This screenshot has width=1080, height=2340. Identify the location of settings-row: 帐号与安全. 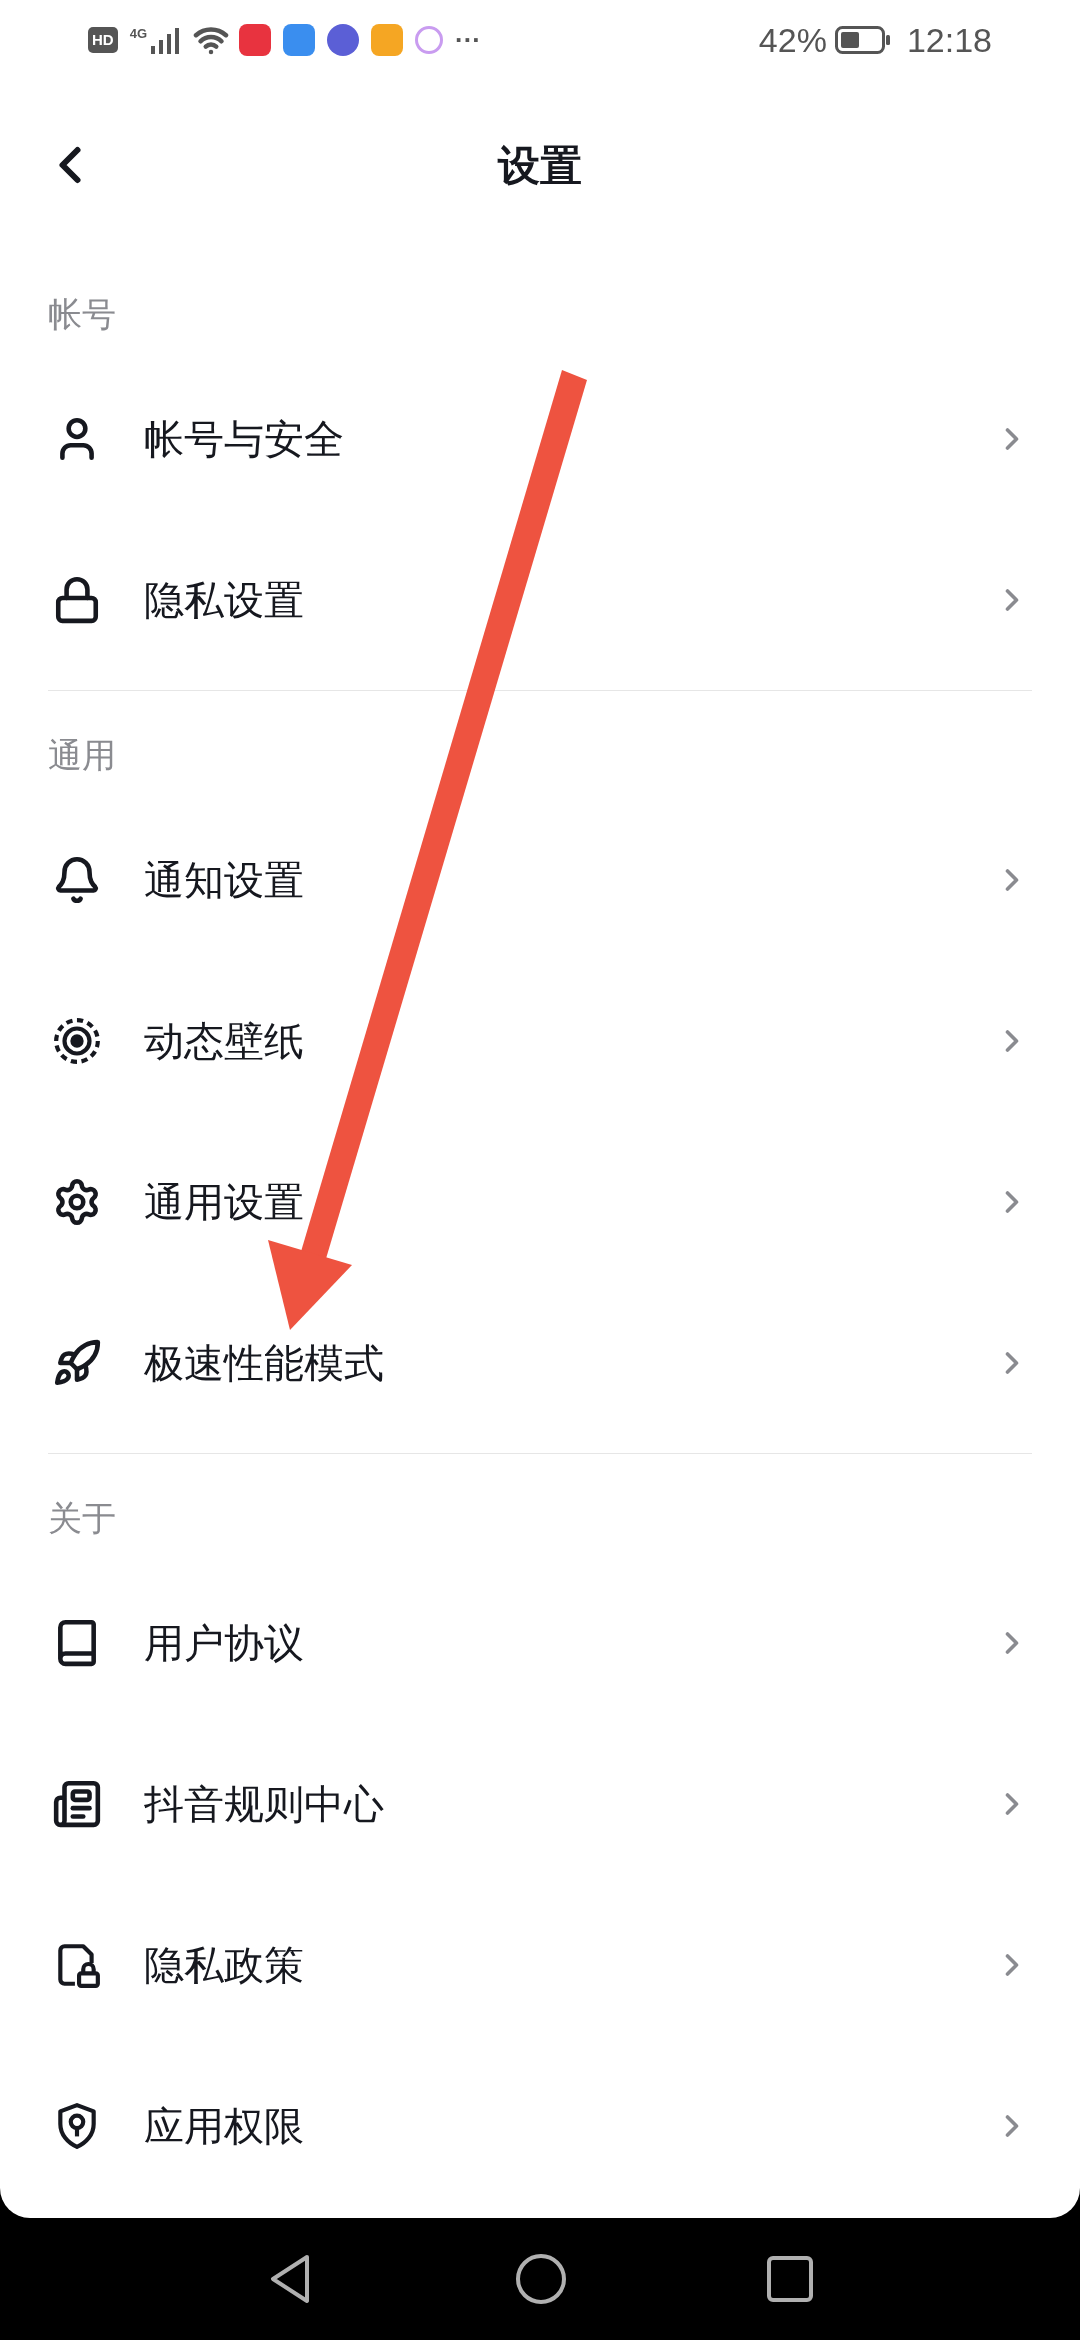
(540, 438).